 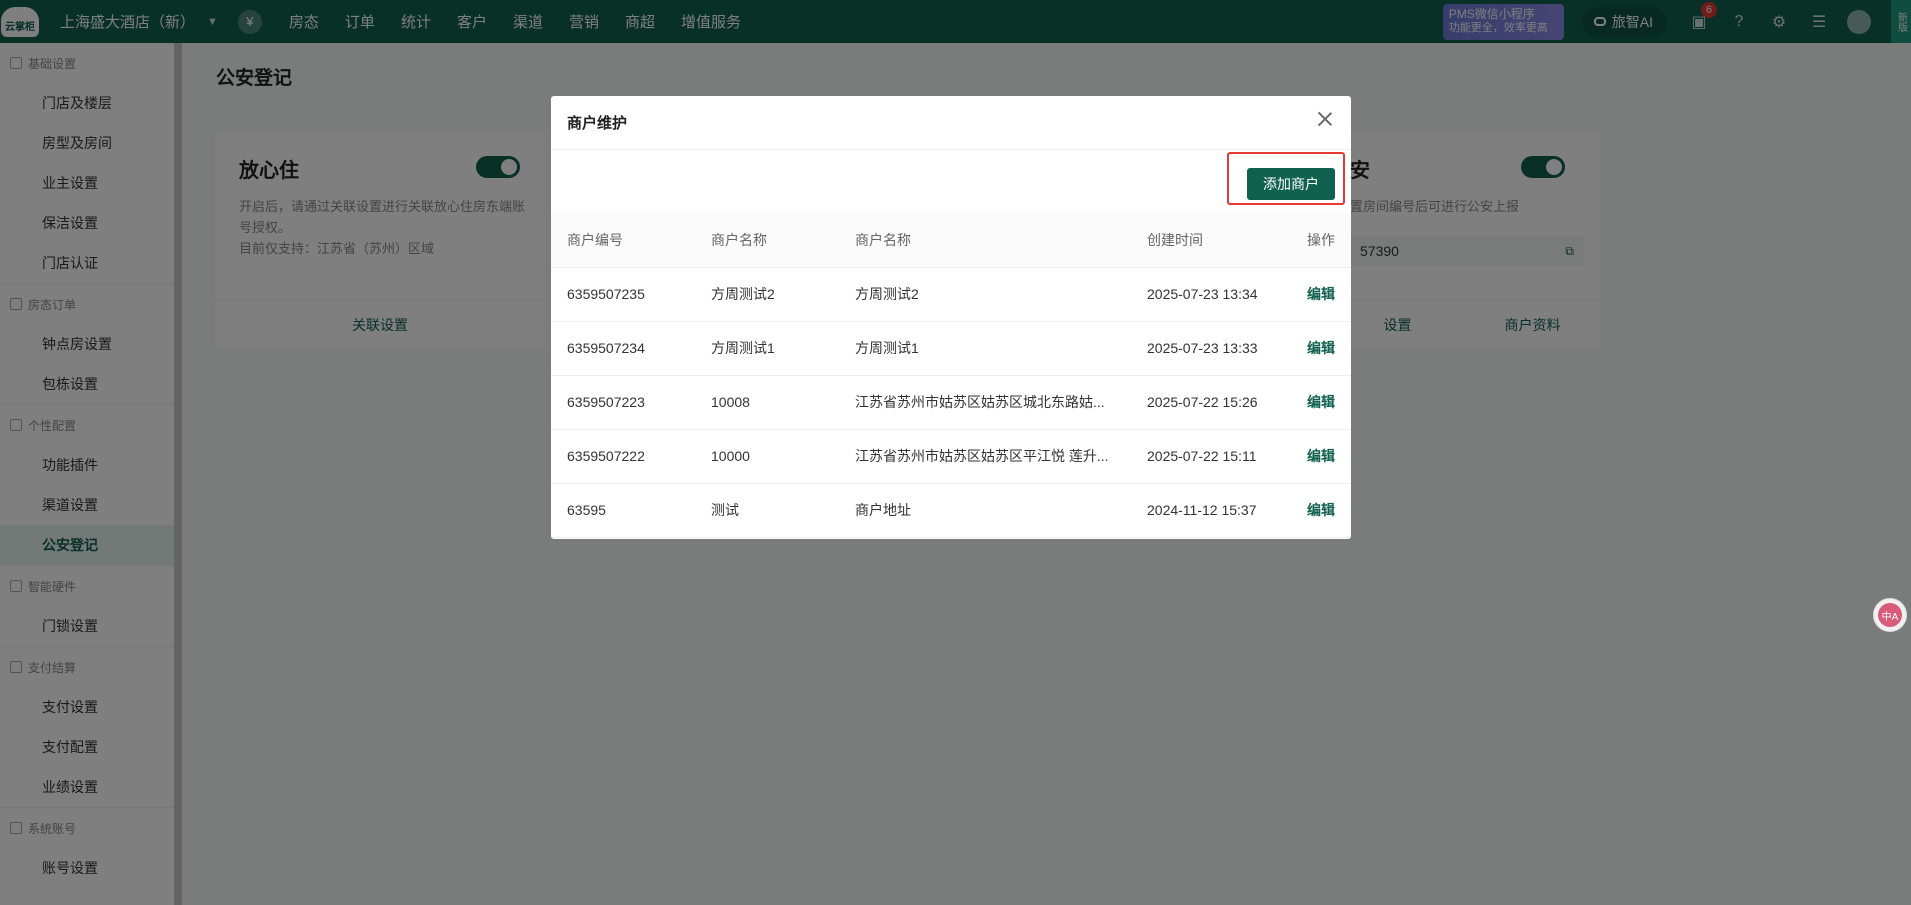 What do you see at coordinates (623, 510) in the screenshot?
I see `cell-merchant-id: 63595` at bounding box center [623, 510].